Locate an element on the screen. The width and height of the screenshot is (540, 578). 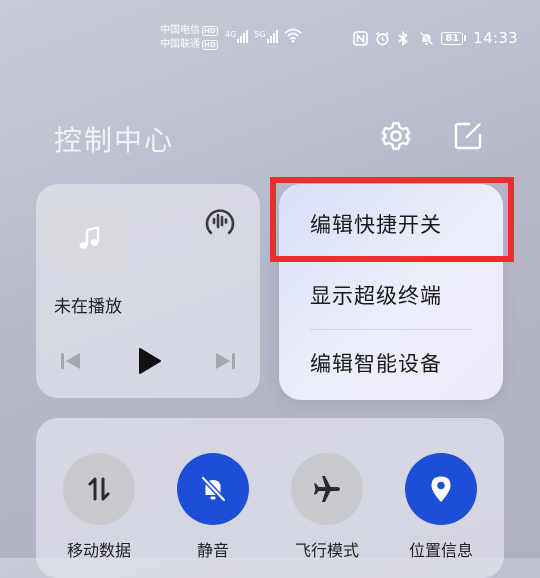
menu-item-edit-smart-devices: 编辑智能设备 is located at coordinates (395, 363).